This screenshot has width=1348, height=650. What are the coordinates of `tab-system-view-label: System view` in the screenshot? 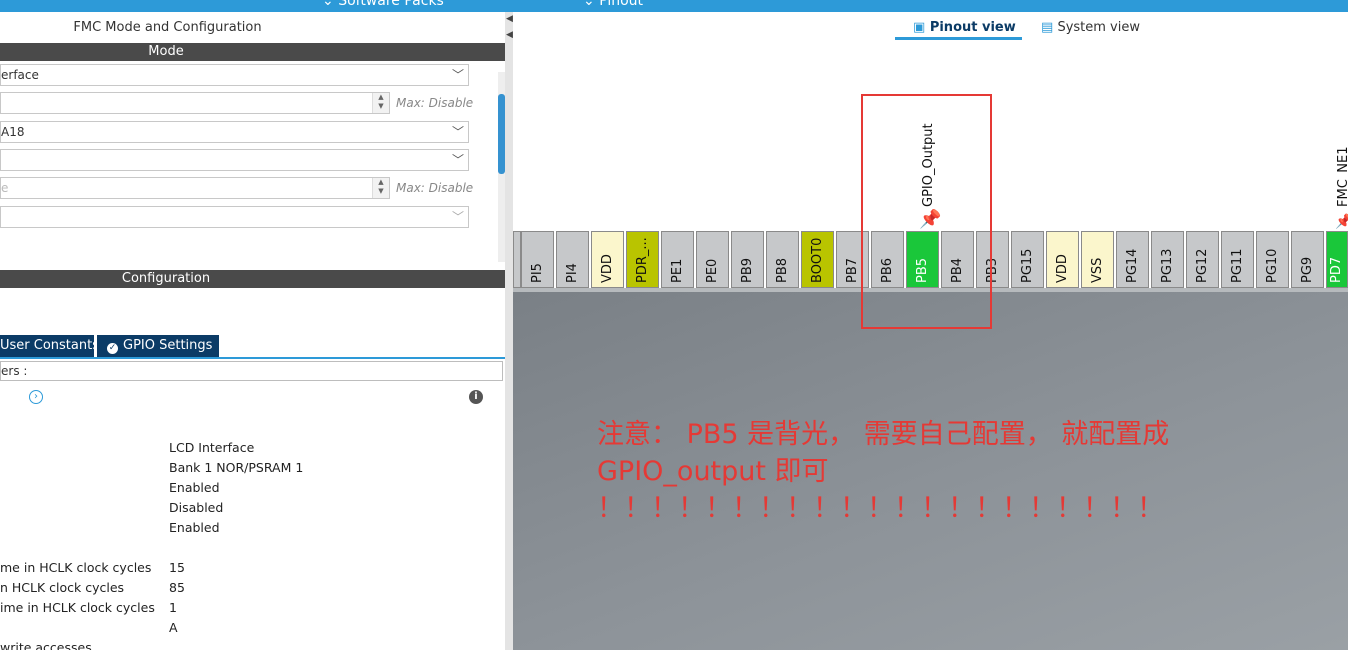 It's located at (1098, 27).